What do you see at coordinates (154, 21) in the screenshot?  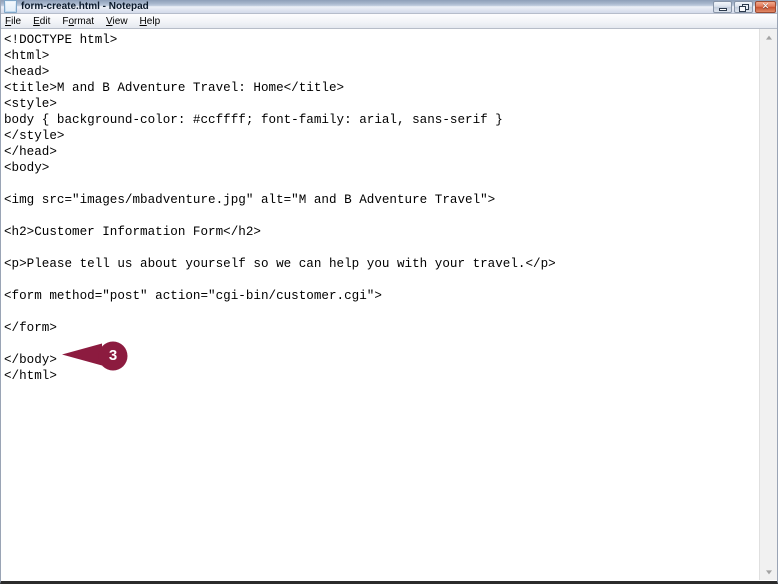 I see `menu-item-help: Help` at bounding box center [154, 21].